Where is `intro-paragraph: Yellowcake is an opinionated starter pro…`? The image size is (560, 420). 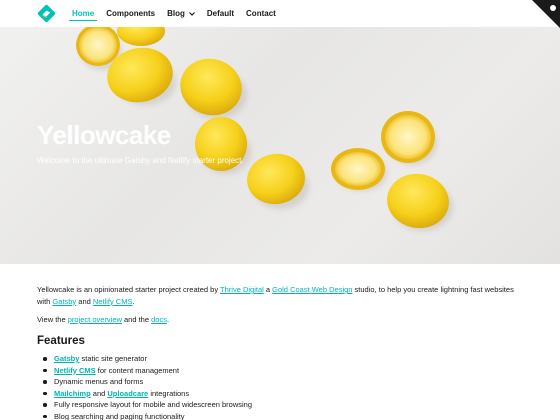 intro-paragraph: Yellowcake is an opinionated starter pro… is located at coordinates (282, 295).